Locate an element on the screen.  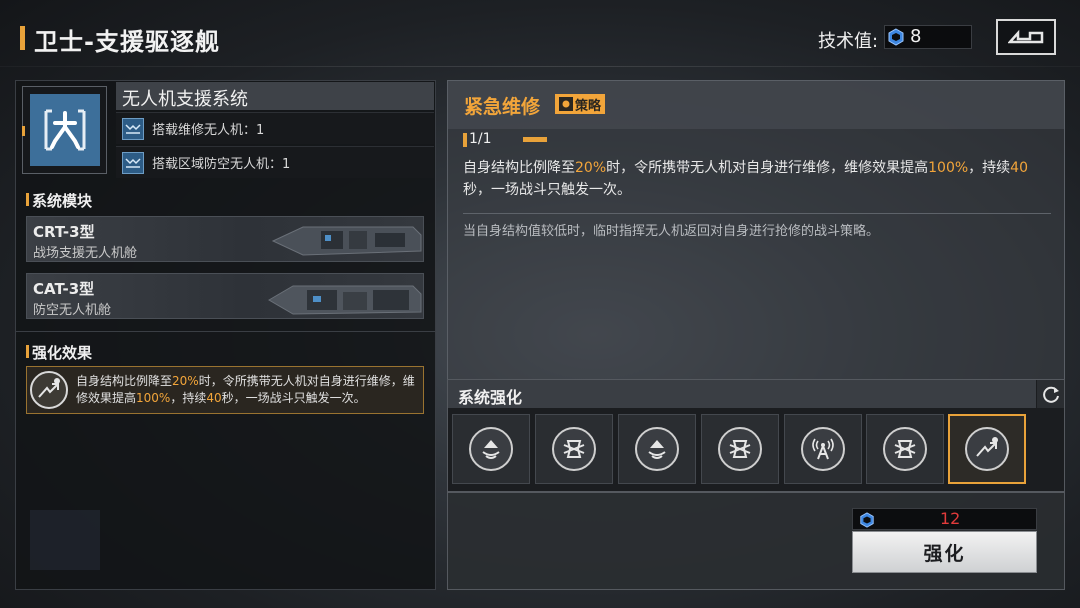
description-divider is located at coordinates (757, 213).